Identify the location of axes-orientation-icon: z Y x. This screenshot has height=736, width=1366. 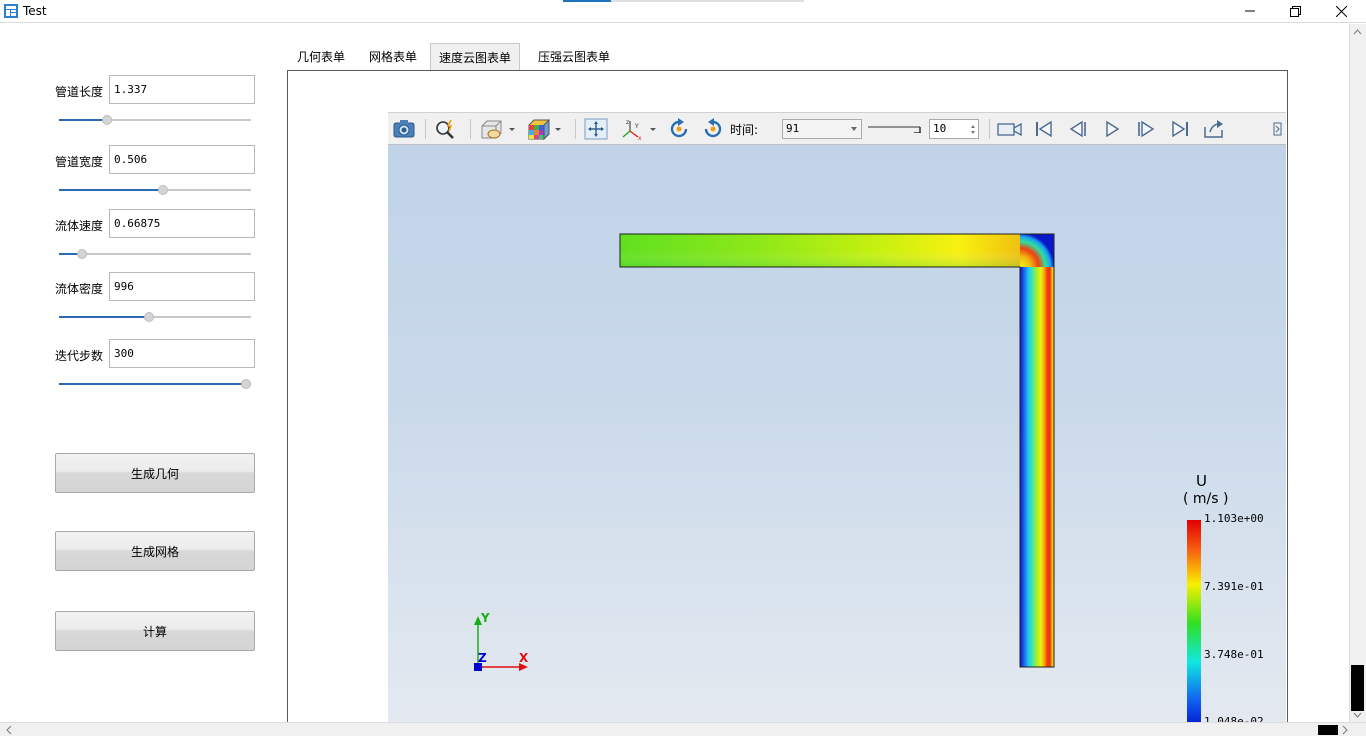
(639, 129).